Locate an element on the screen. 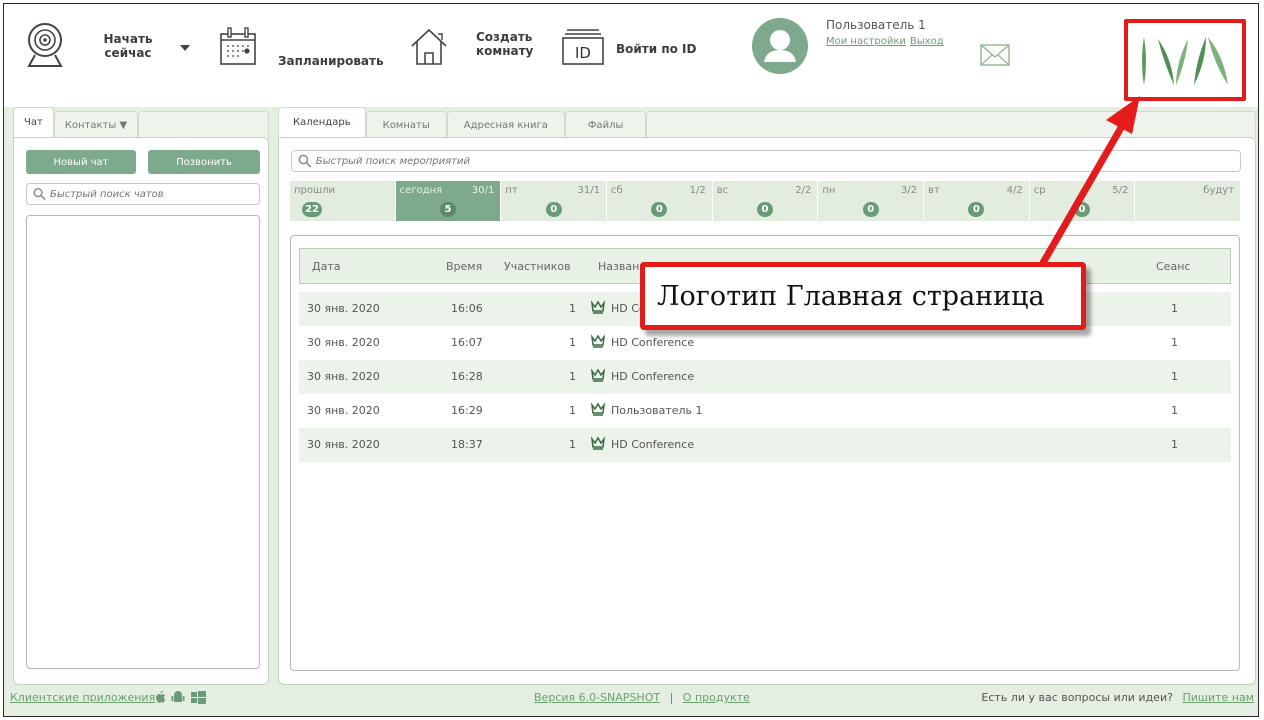  event-search-input is located at coordinates (777, 161).